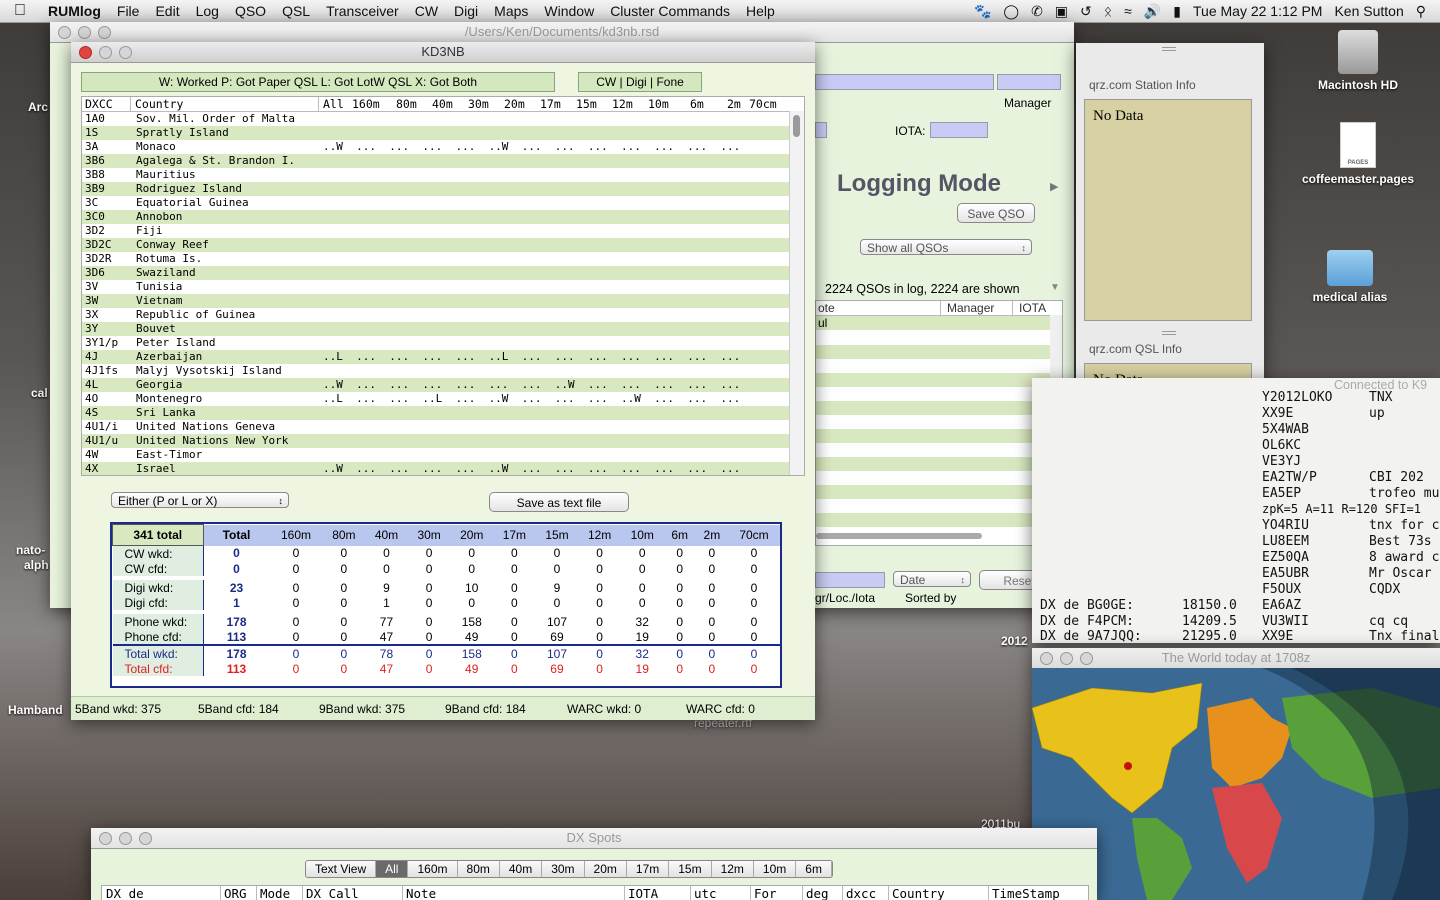  Describe the element at coordinates (658, 104) in the screenshot. I see `col-10m: 10m` at that location.